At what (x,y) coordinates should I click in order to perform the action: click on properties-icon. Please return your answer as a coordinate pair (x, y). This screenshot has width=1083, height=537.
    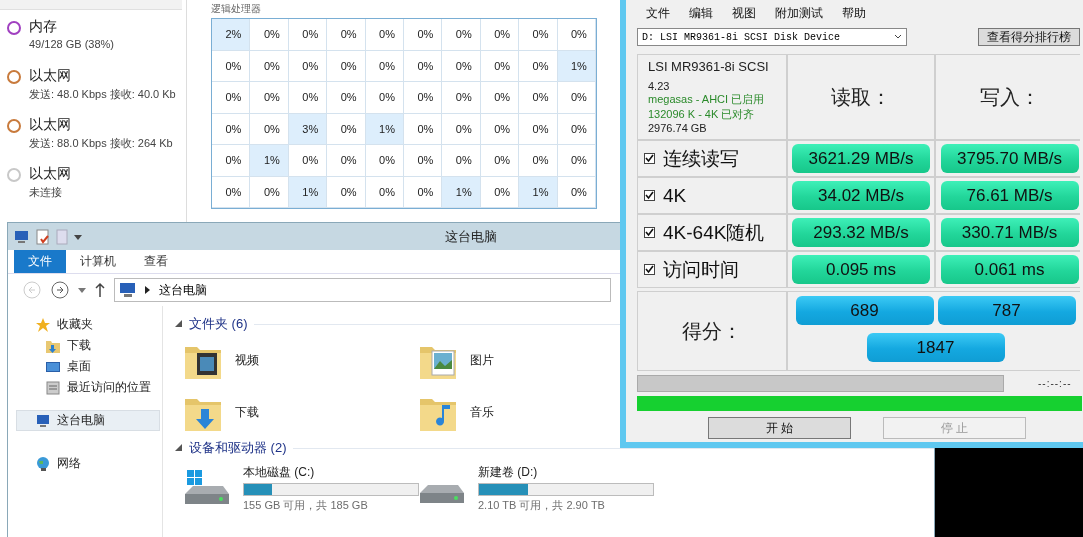
    Looking at the image, I should click on (43, 236).